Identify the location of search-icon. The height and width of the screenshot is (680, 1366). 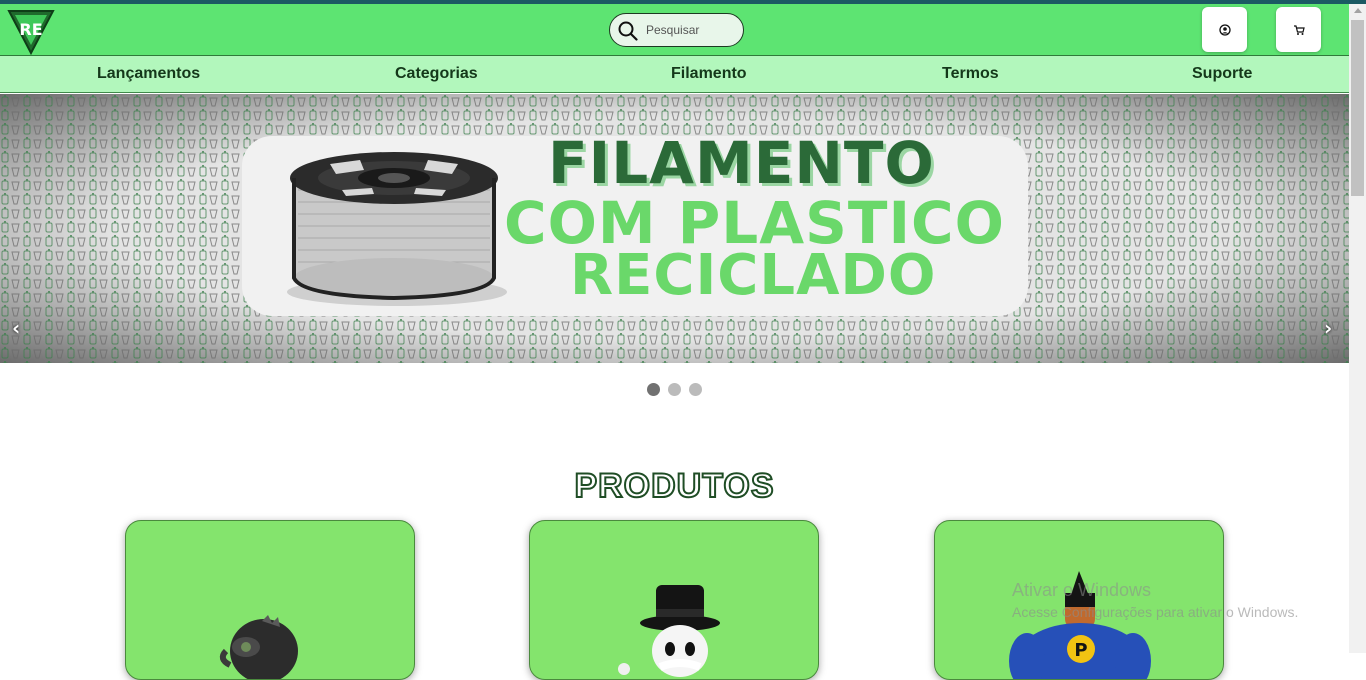
(628, 31).